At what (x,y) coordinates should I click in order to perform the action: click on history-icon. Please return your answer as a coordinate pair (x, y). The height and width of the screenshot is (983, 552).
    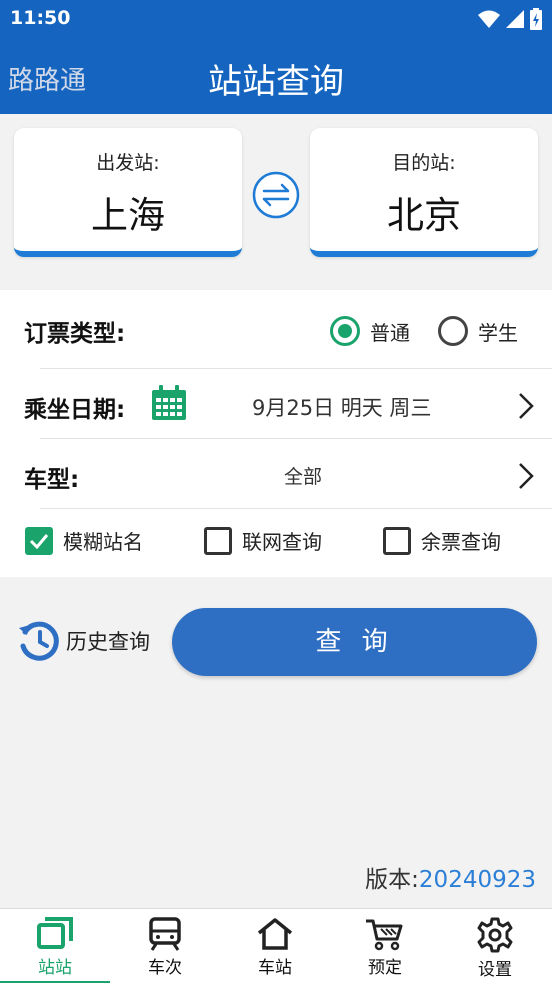
    Looking at the image, I should click on (39, 641).